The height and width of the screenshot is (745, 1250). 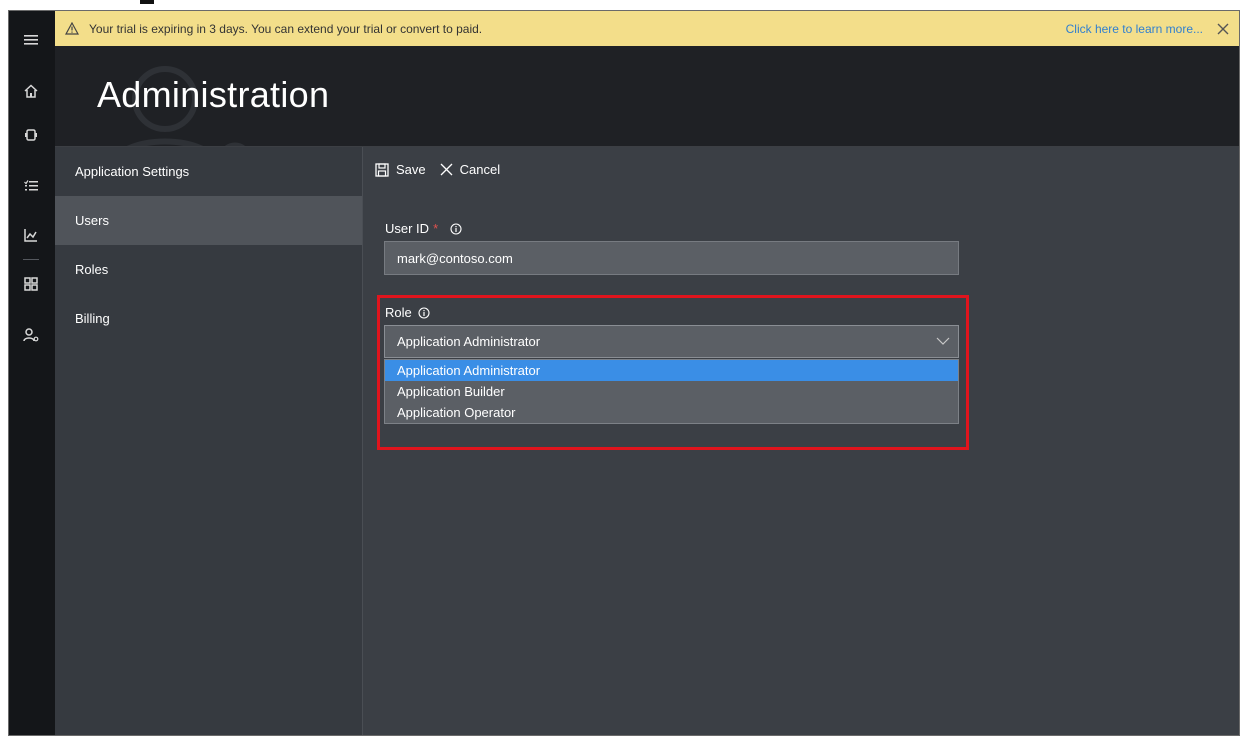 I want to click on user-id-field, so click(x=671, y=258).